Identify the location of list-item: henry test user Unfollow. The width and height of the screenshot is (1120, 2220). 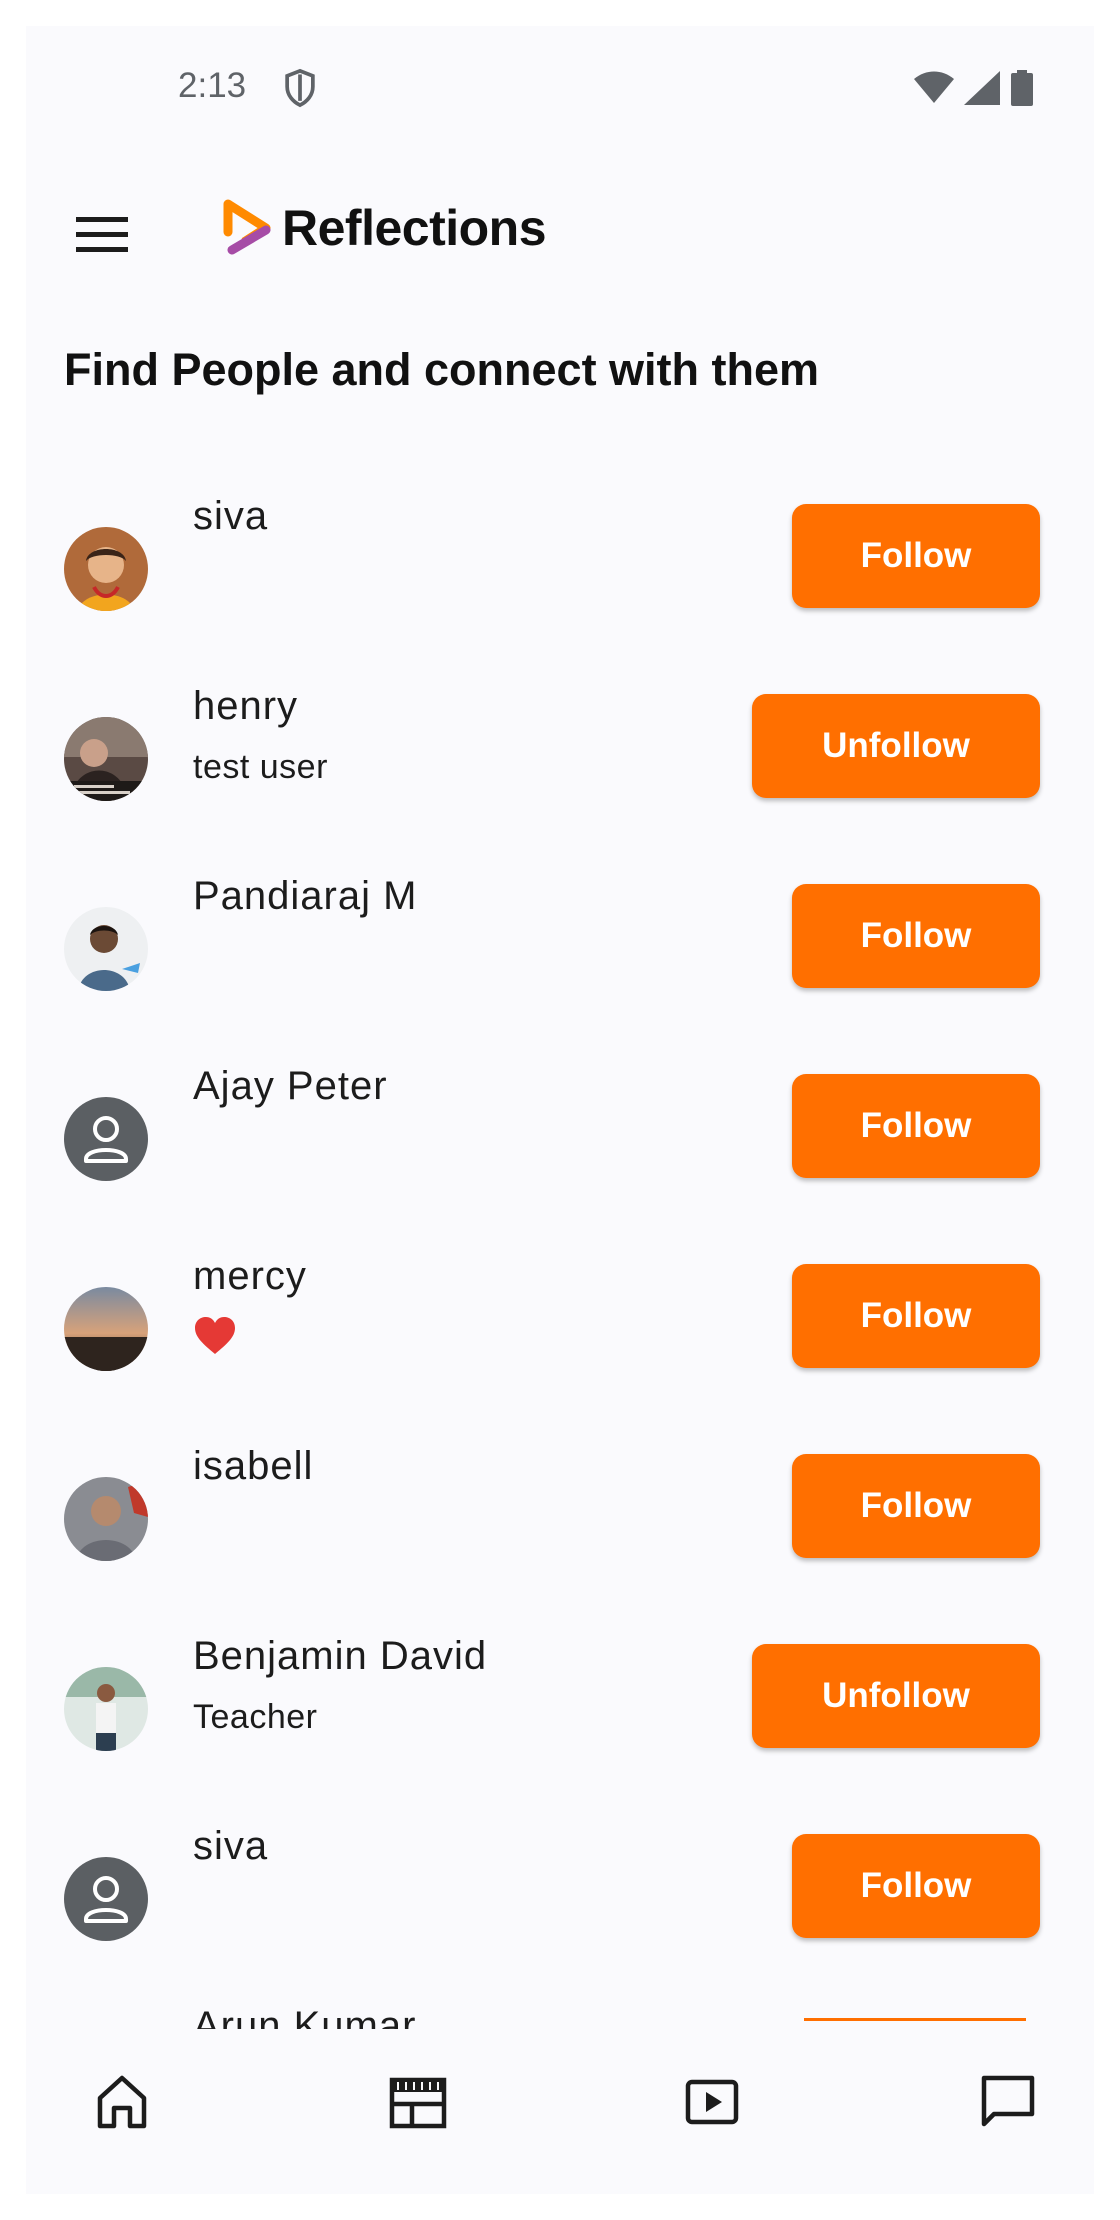
(560, 759).